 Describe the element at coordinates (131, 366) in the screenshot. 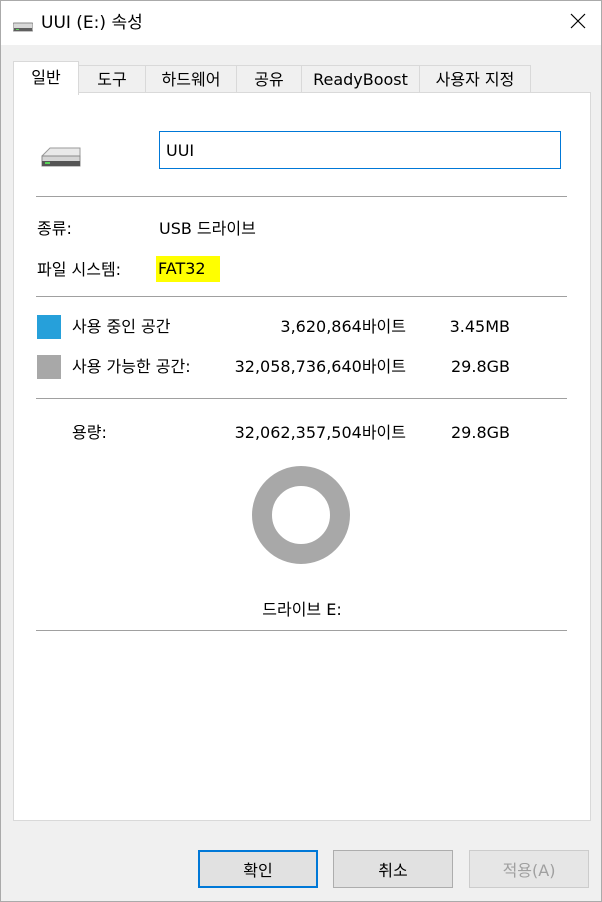

I see `free-space-label: 사용 가능한 공간:` at that location.